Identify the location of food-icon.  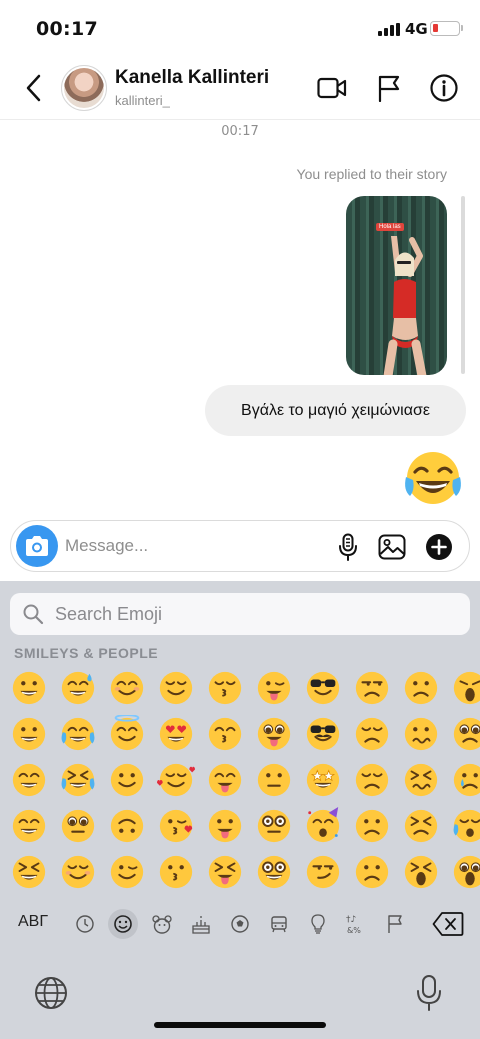
(201, 924).